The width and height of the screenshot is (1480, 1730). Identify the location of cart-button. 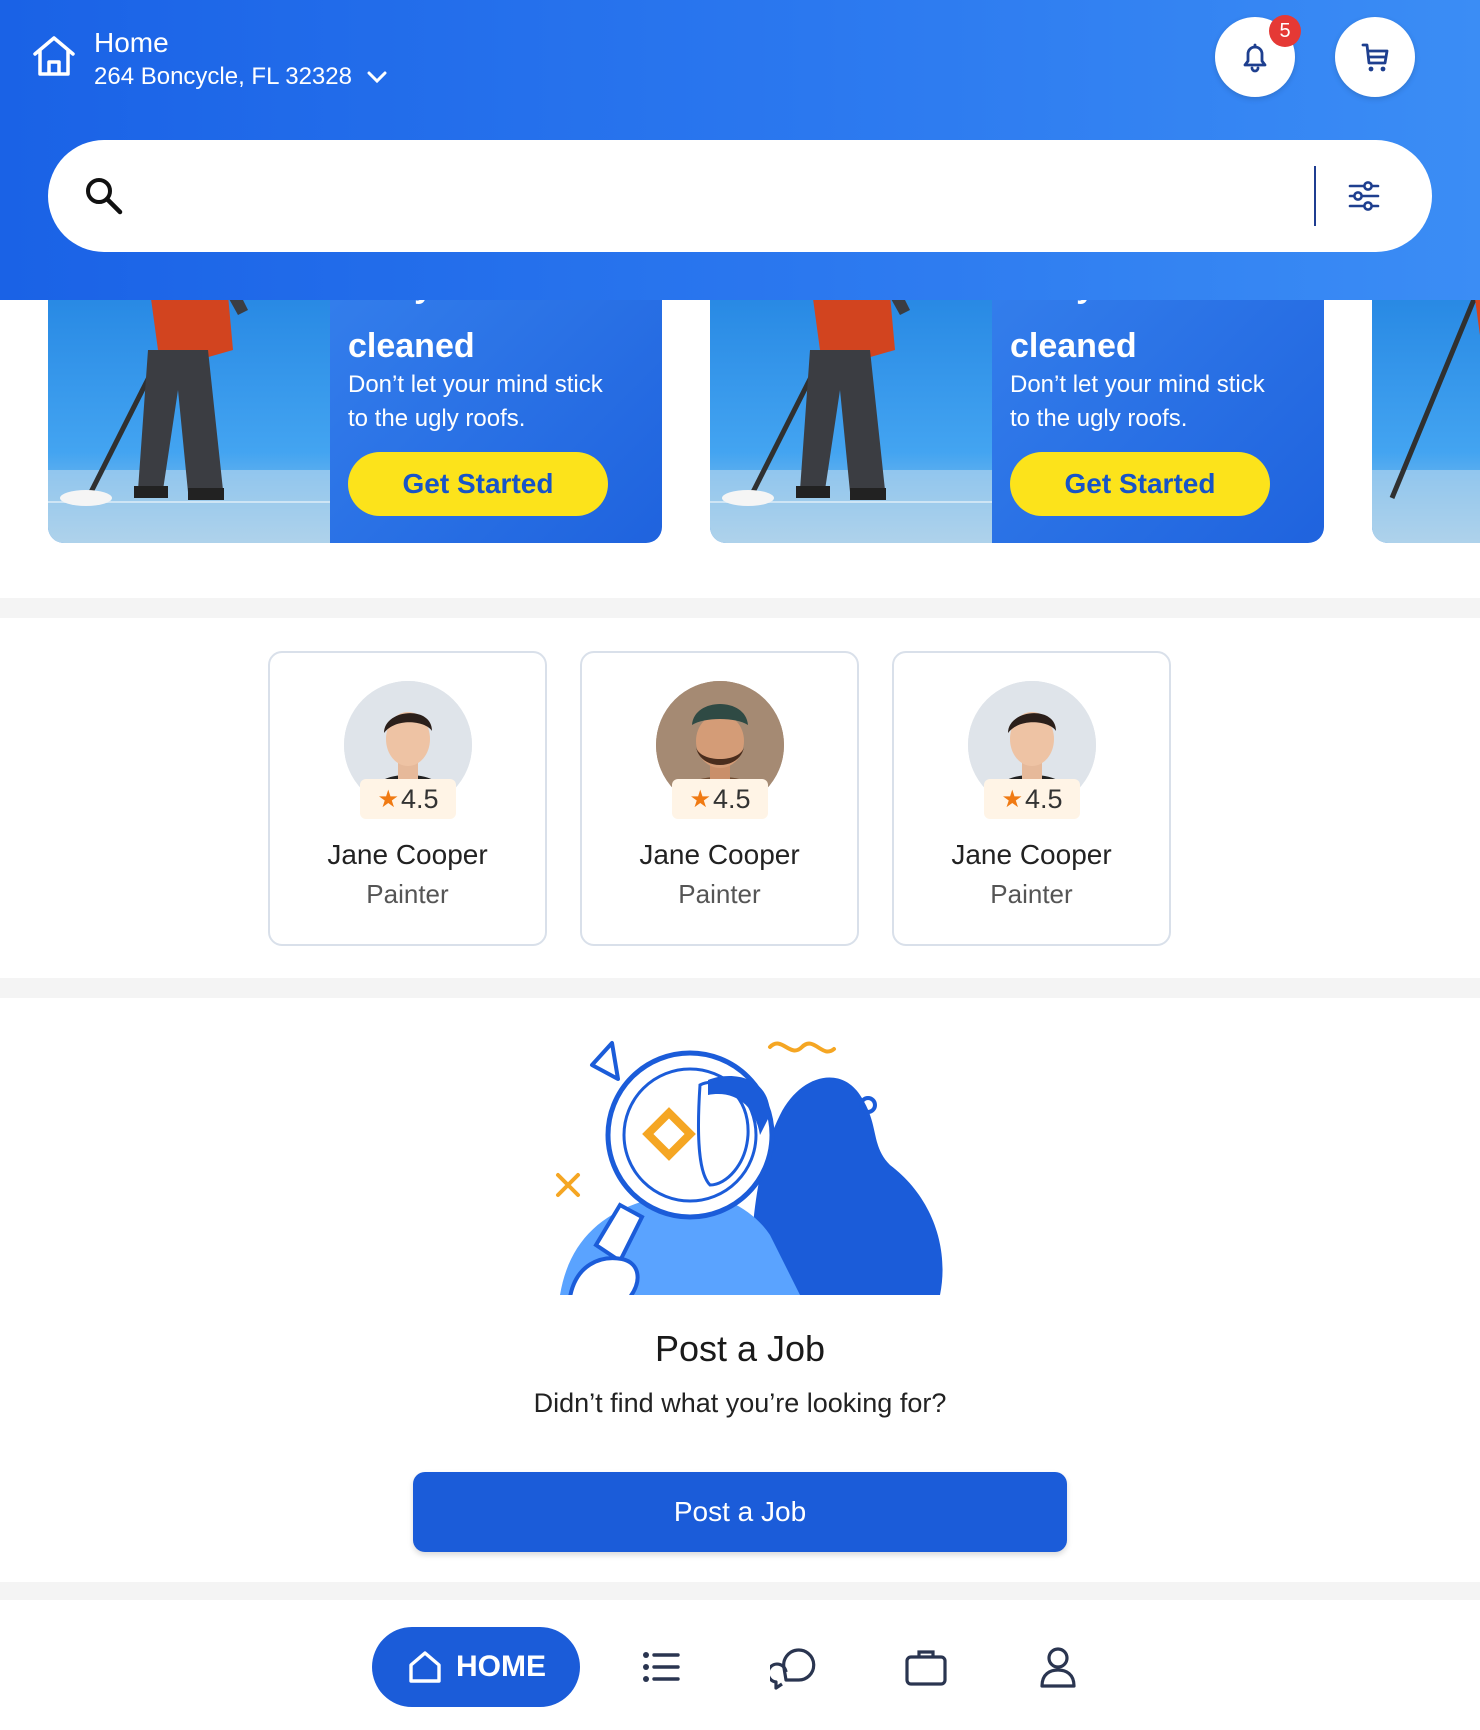
(1375, 57).